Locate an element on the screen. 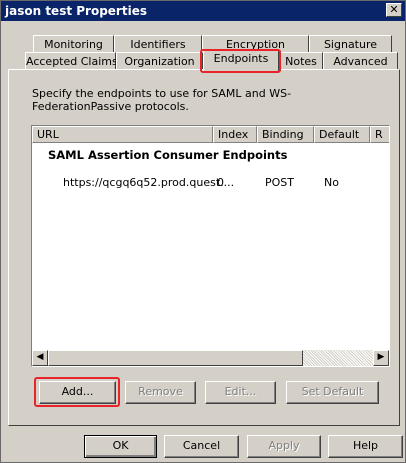 The image size is (406, 463). column-r: R is located at coordinates (379, 134).